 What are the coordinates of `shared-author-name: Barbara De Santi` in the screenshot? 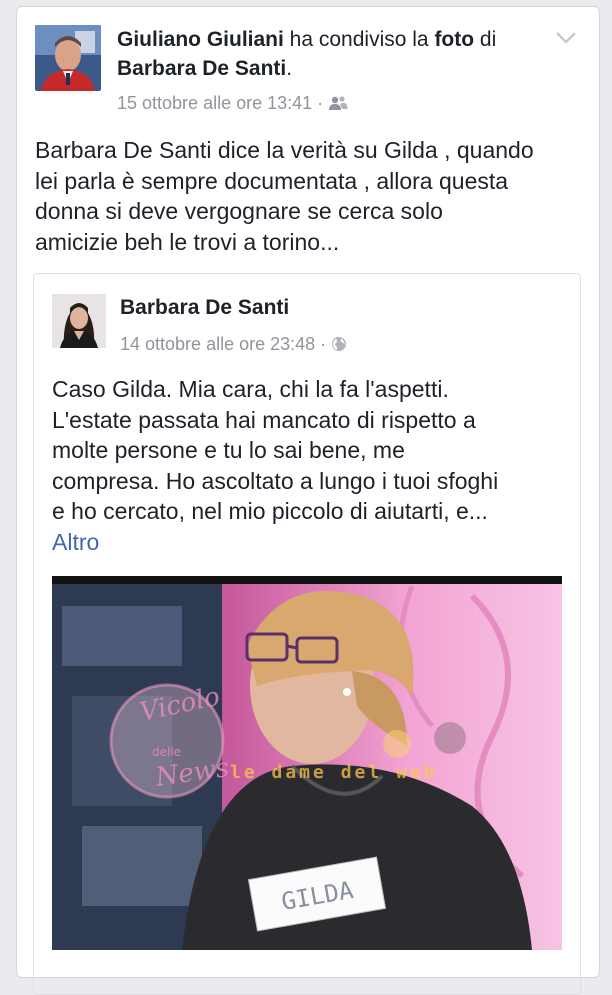 It's located at (204, 308).